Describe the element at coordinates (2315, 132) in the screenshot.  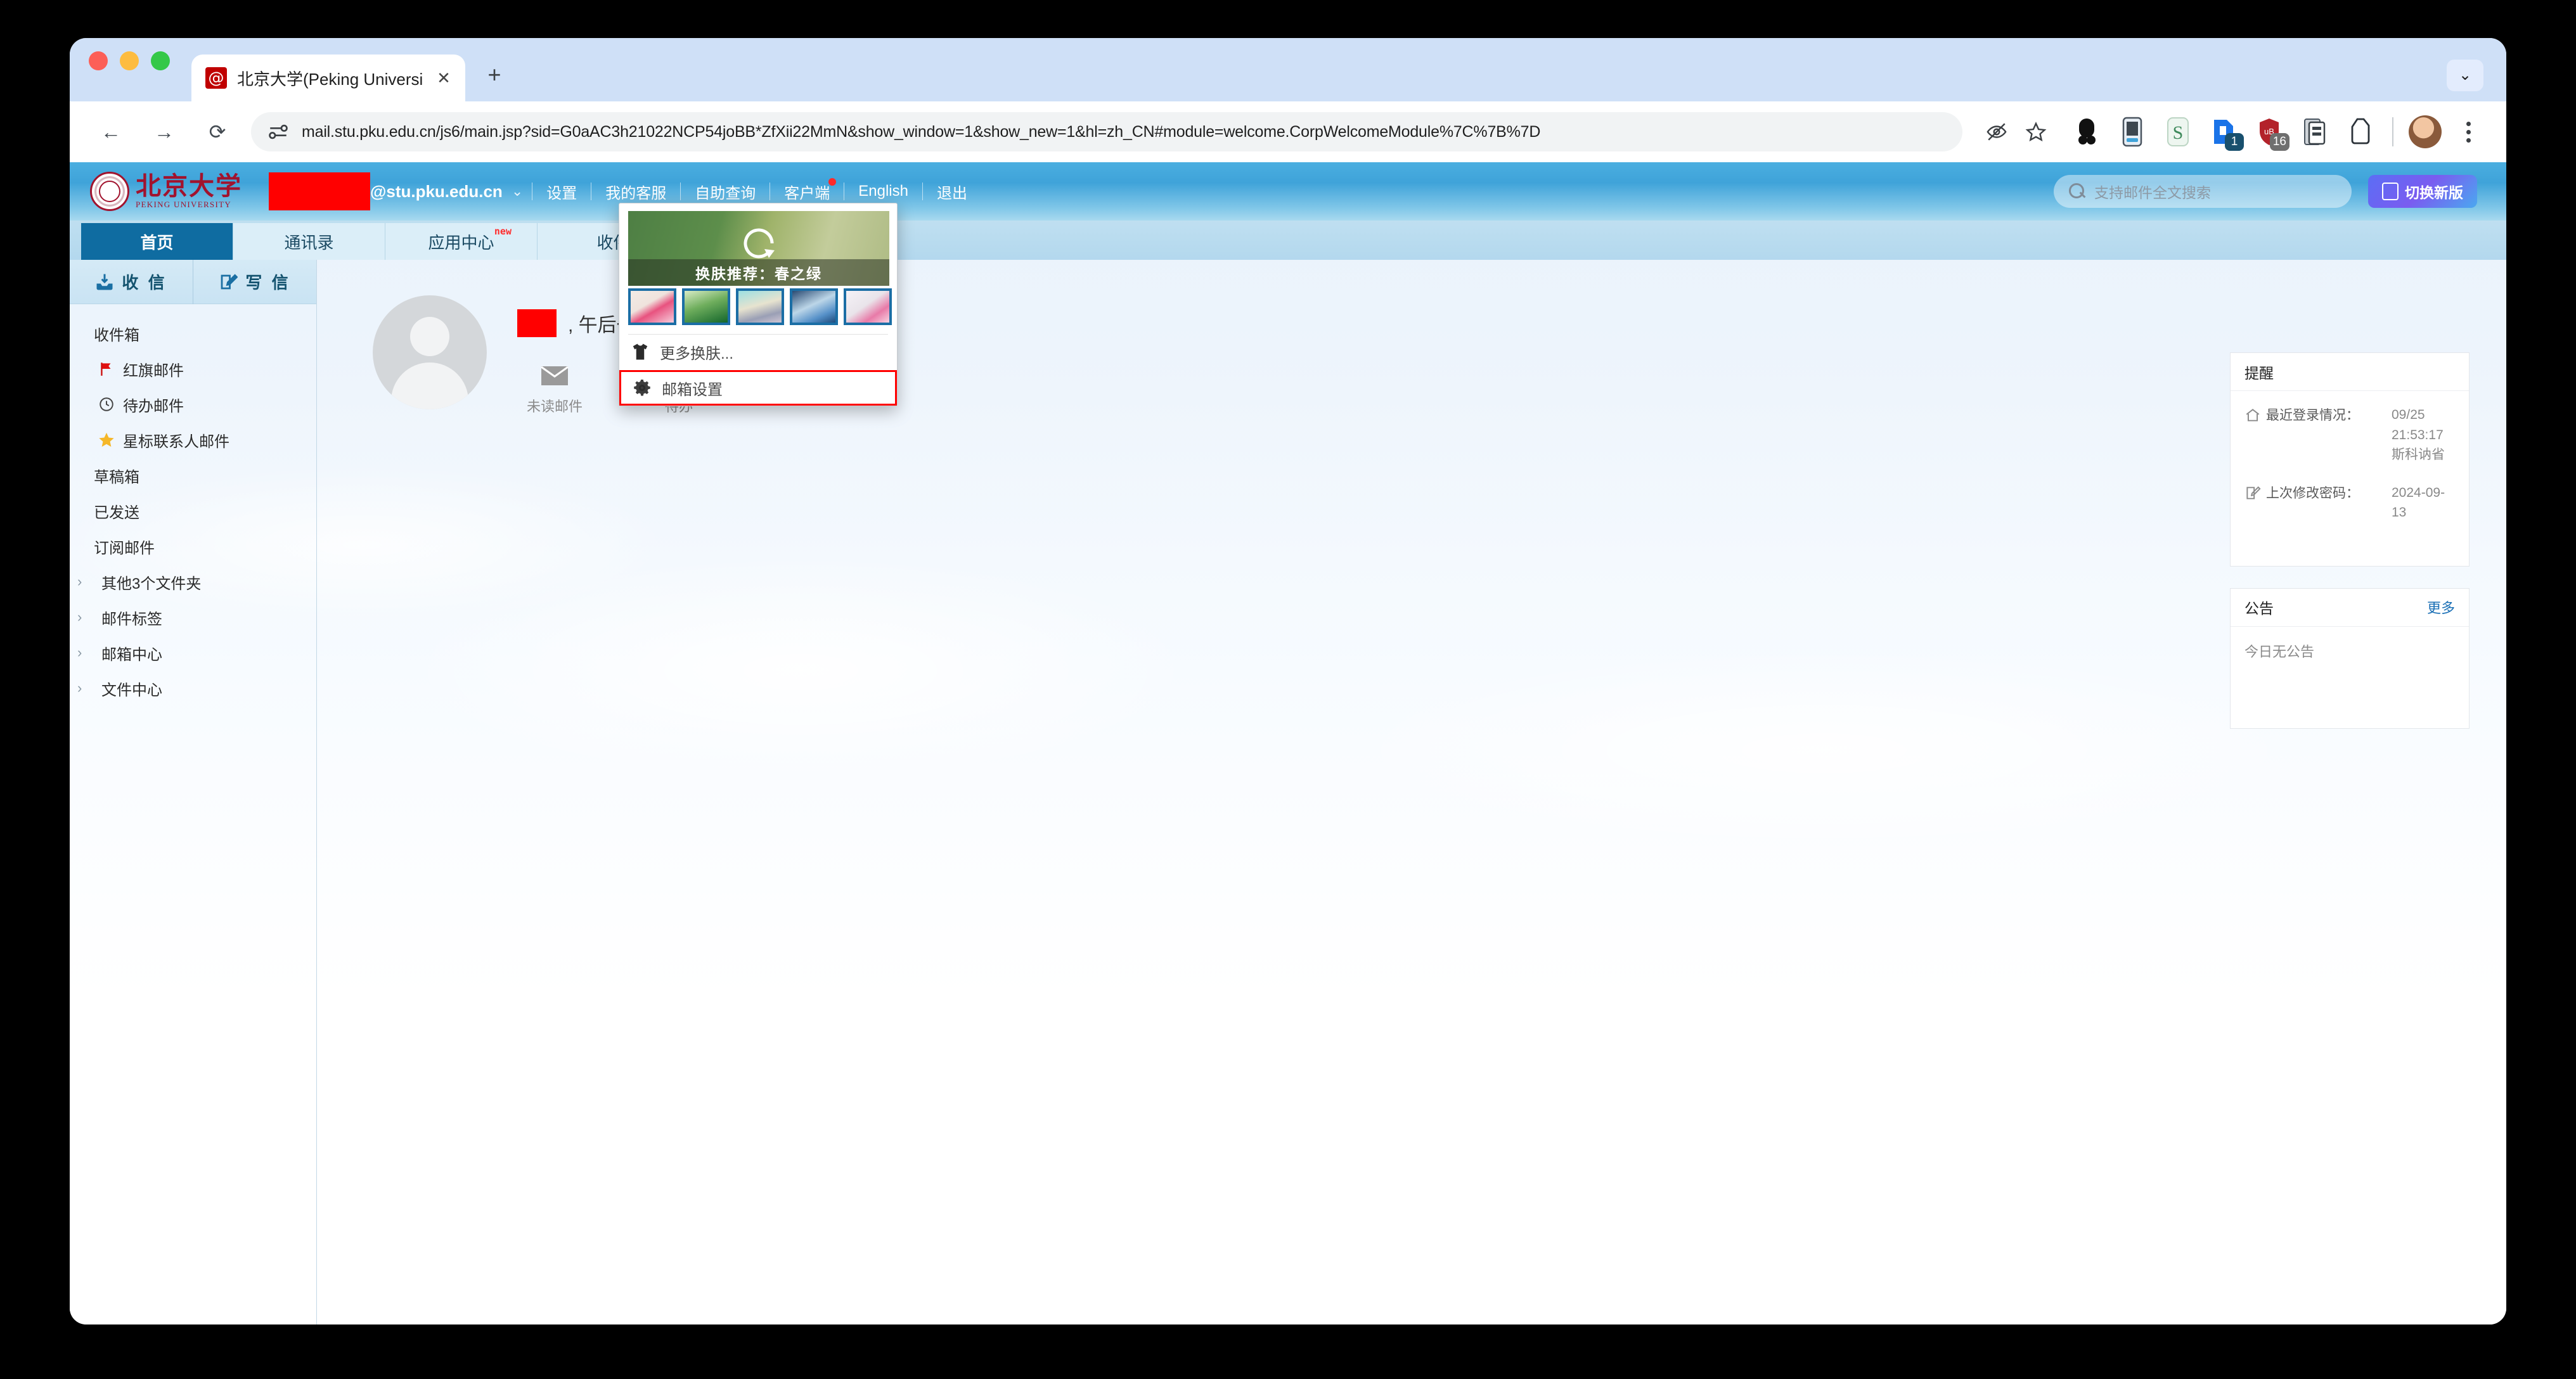
I see `extension-clipboard-icon` at that location.